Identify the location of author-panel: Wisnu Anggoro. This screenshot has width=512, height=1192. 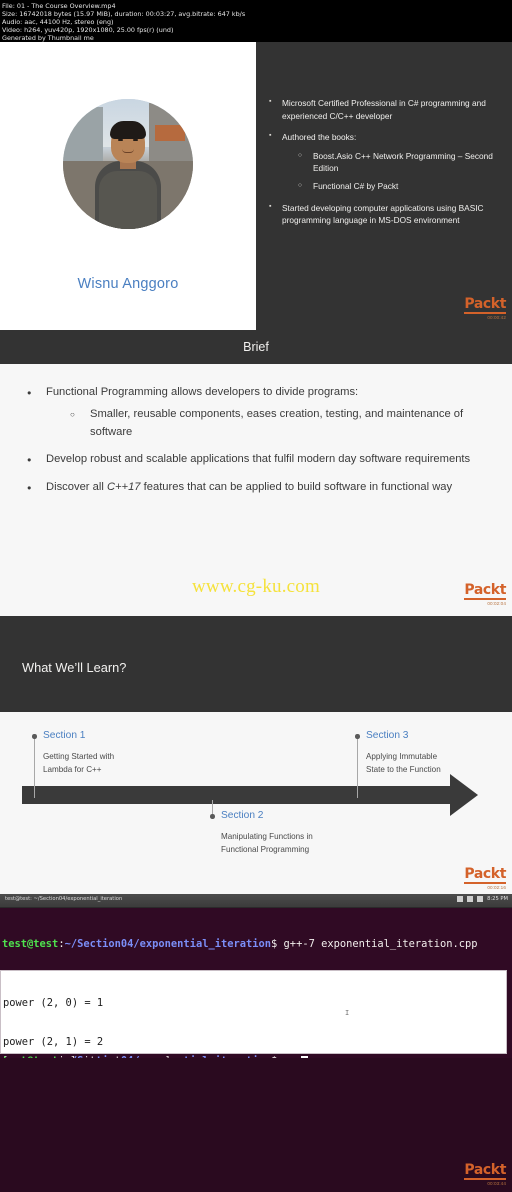
(128, 186).